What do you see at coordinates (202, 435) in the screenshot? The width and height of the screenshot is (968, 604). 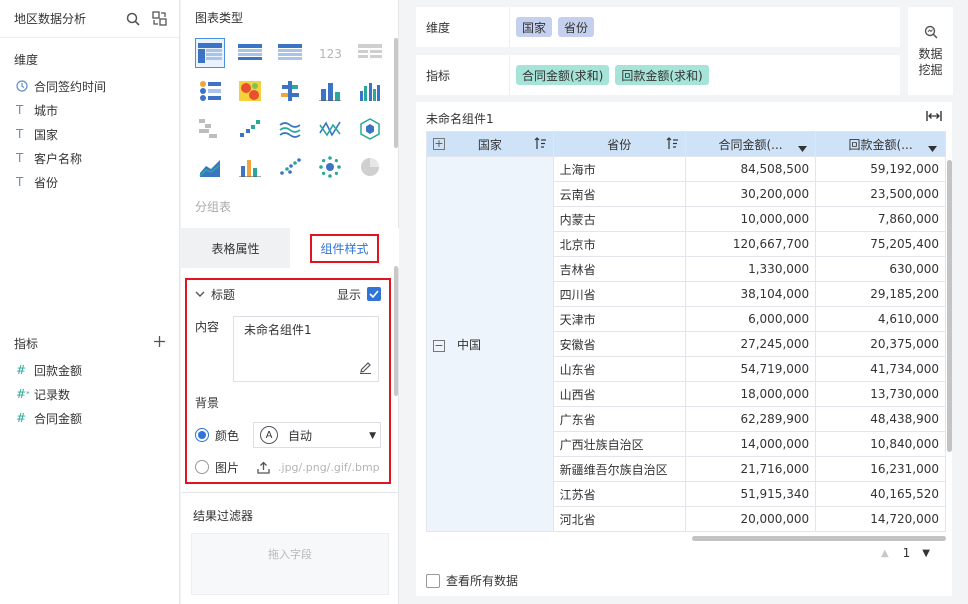 I see `color-radio` at bounding box center [202, 435].